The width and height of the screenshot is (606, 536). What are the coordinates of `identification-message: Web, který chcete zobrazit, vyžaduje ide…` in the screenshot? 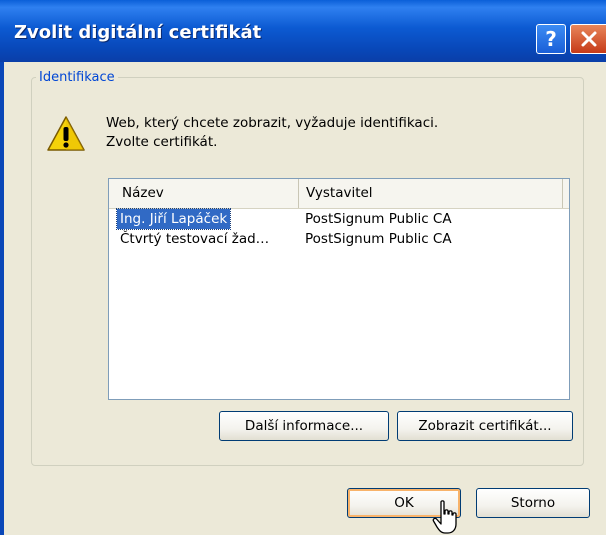 It's located at (341, 133).